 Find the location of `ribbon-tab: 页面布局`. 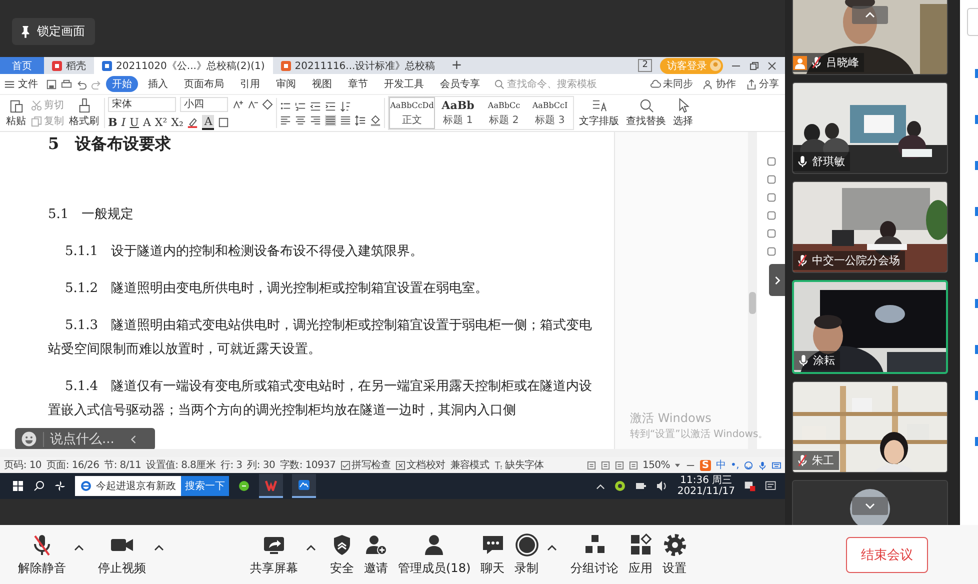

ribbon-tab: 页面布局 is located at coordinates (204, 84).